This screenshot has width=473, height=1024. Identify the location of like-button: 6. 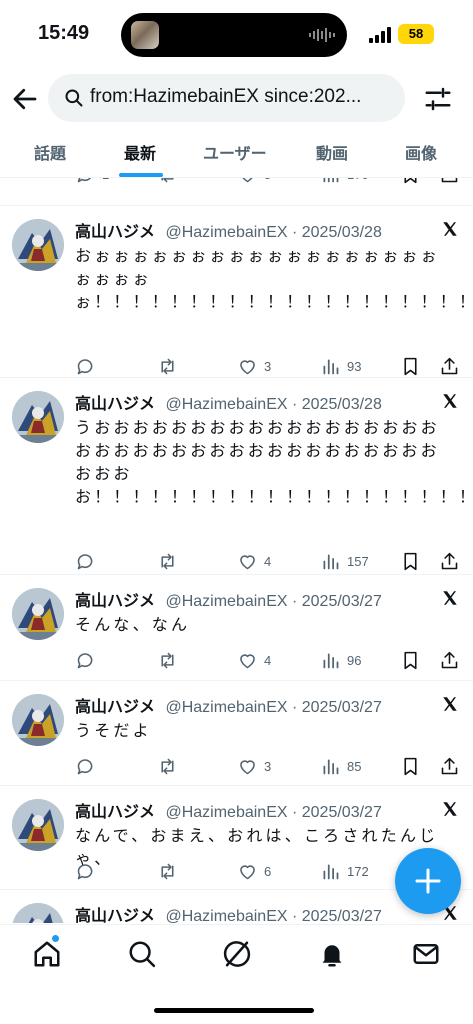
(254, 871).